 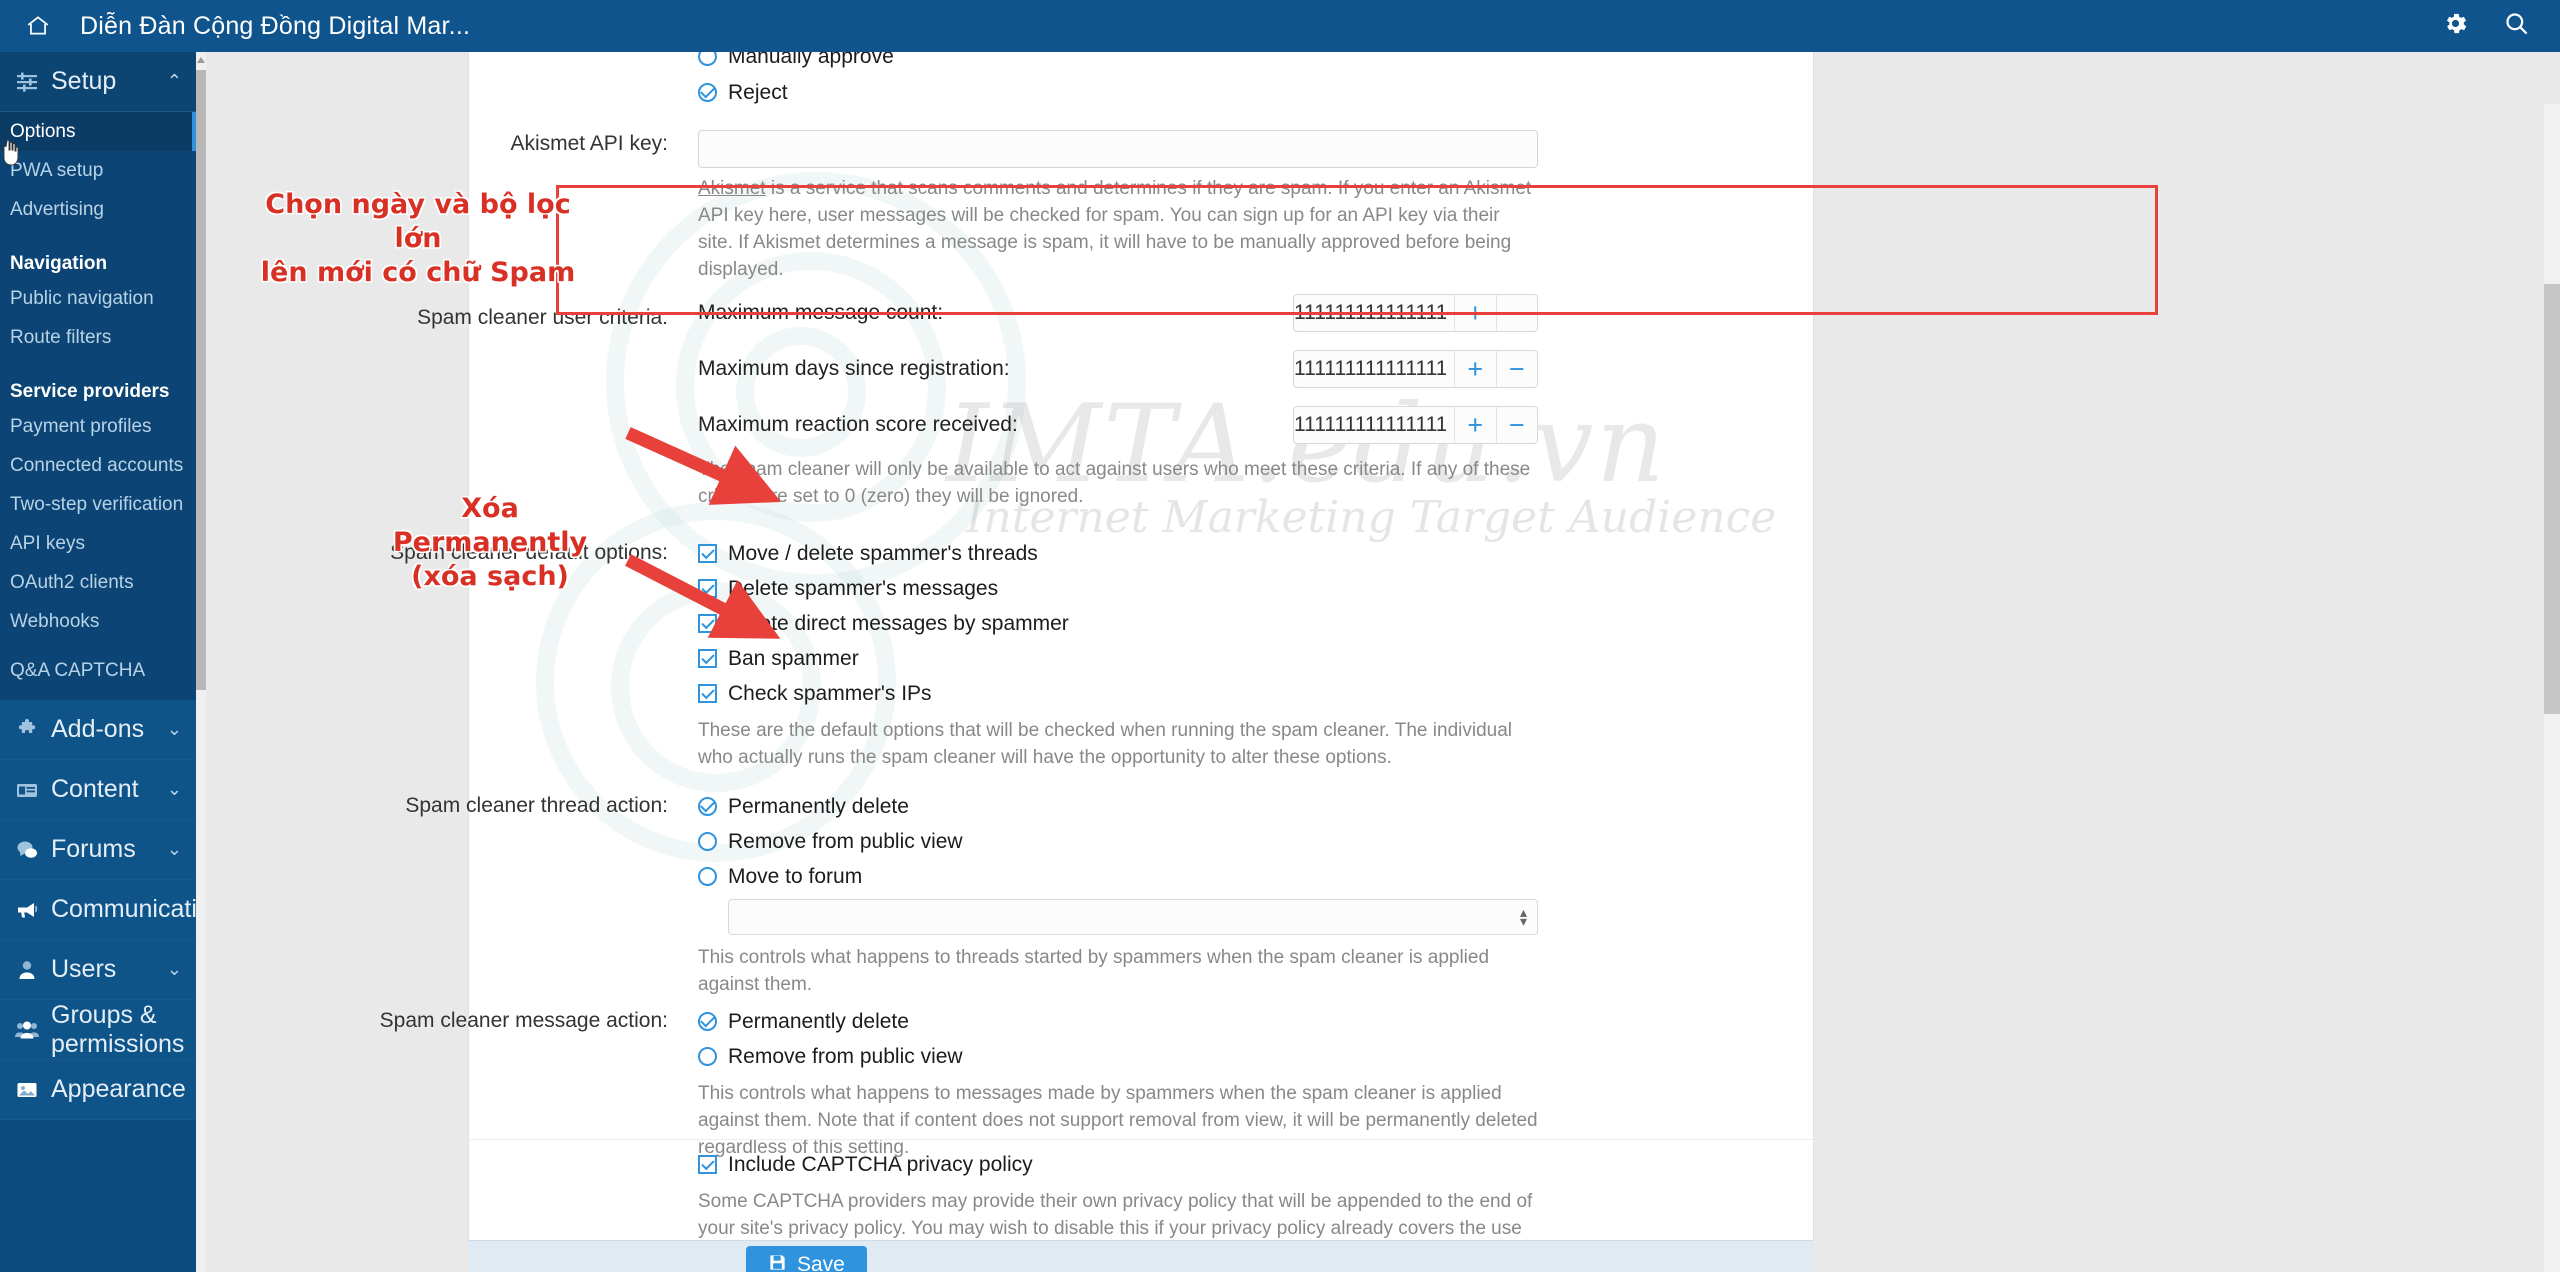 I want to click on radio-reject: Reject, so click(x=1118, y=92).